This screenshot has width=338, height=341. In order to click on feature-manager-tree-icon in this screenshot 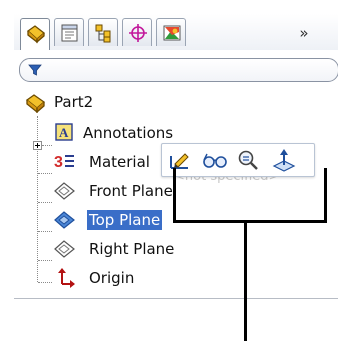, I will do `click(36, 34)`.